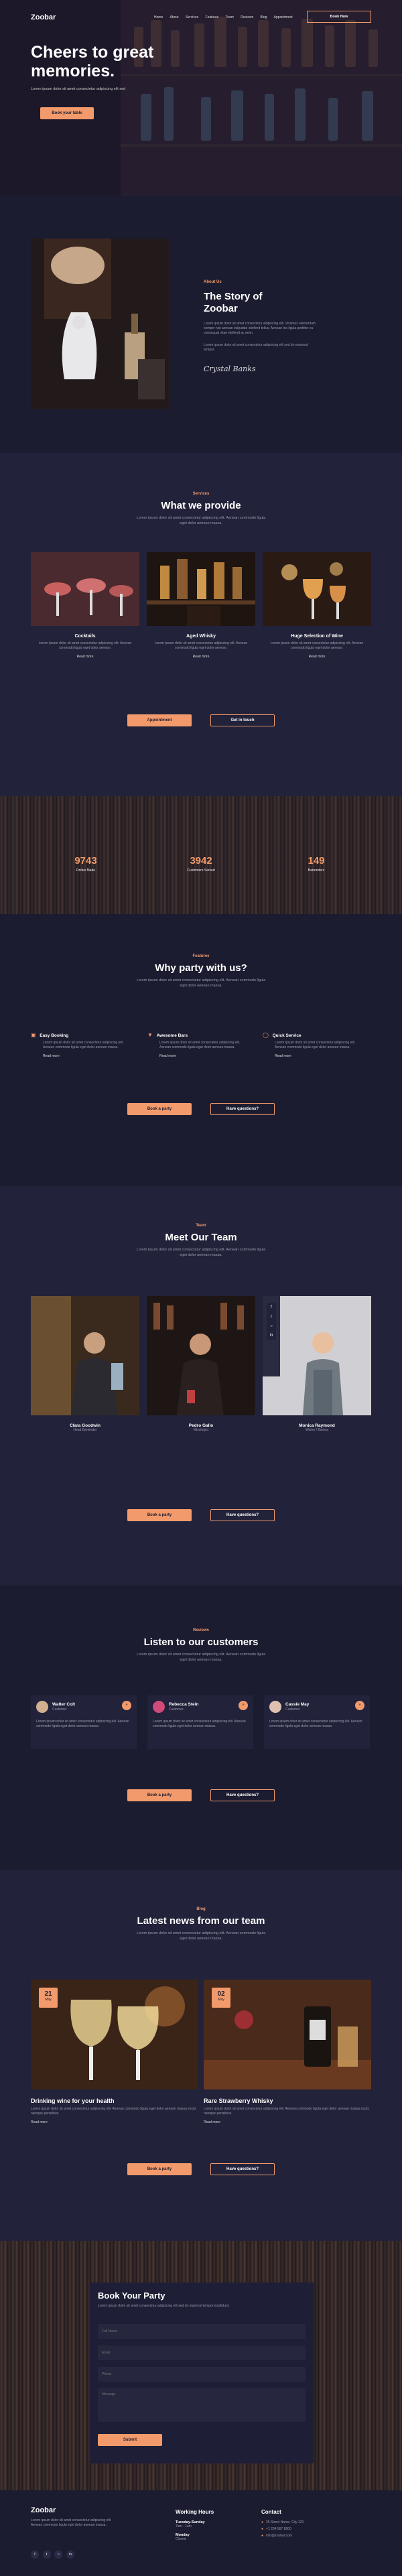 This screenshot has width=402, height=2576. I want to click on nav-link-features: Features, so click(213, 17).